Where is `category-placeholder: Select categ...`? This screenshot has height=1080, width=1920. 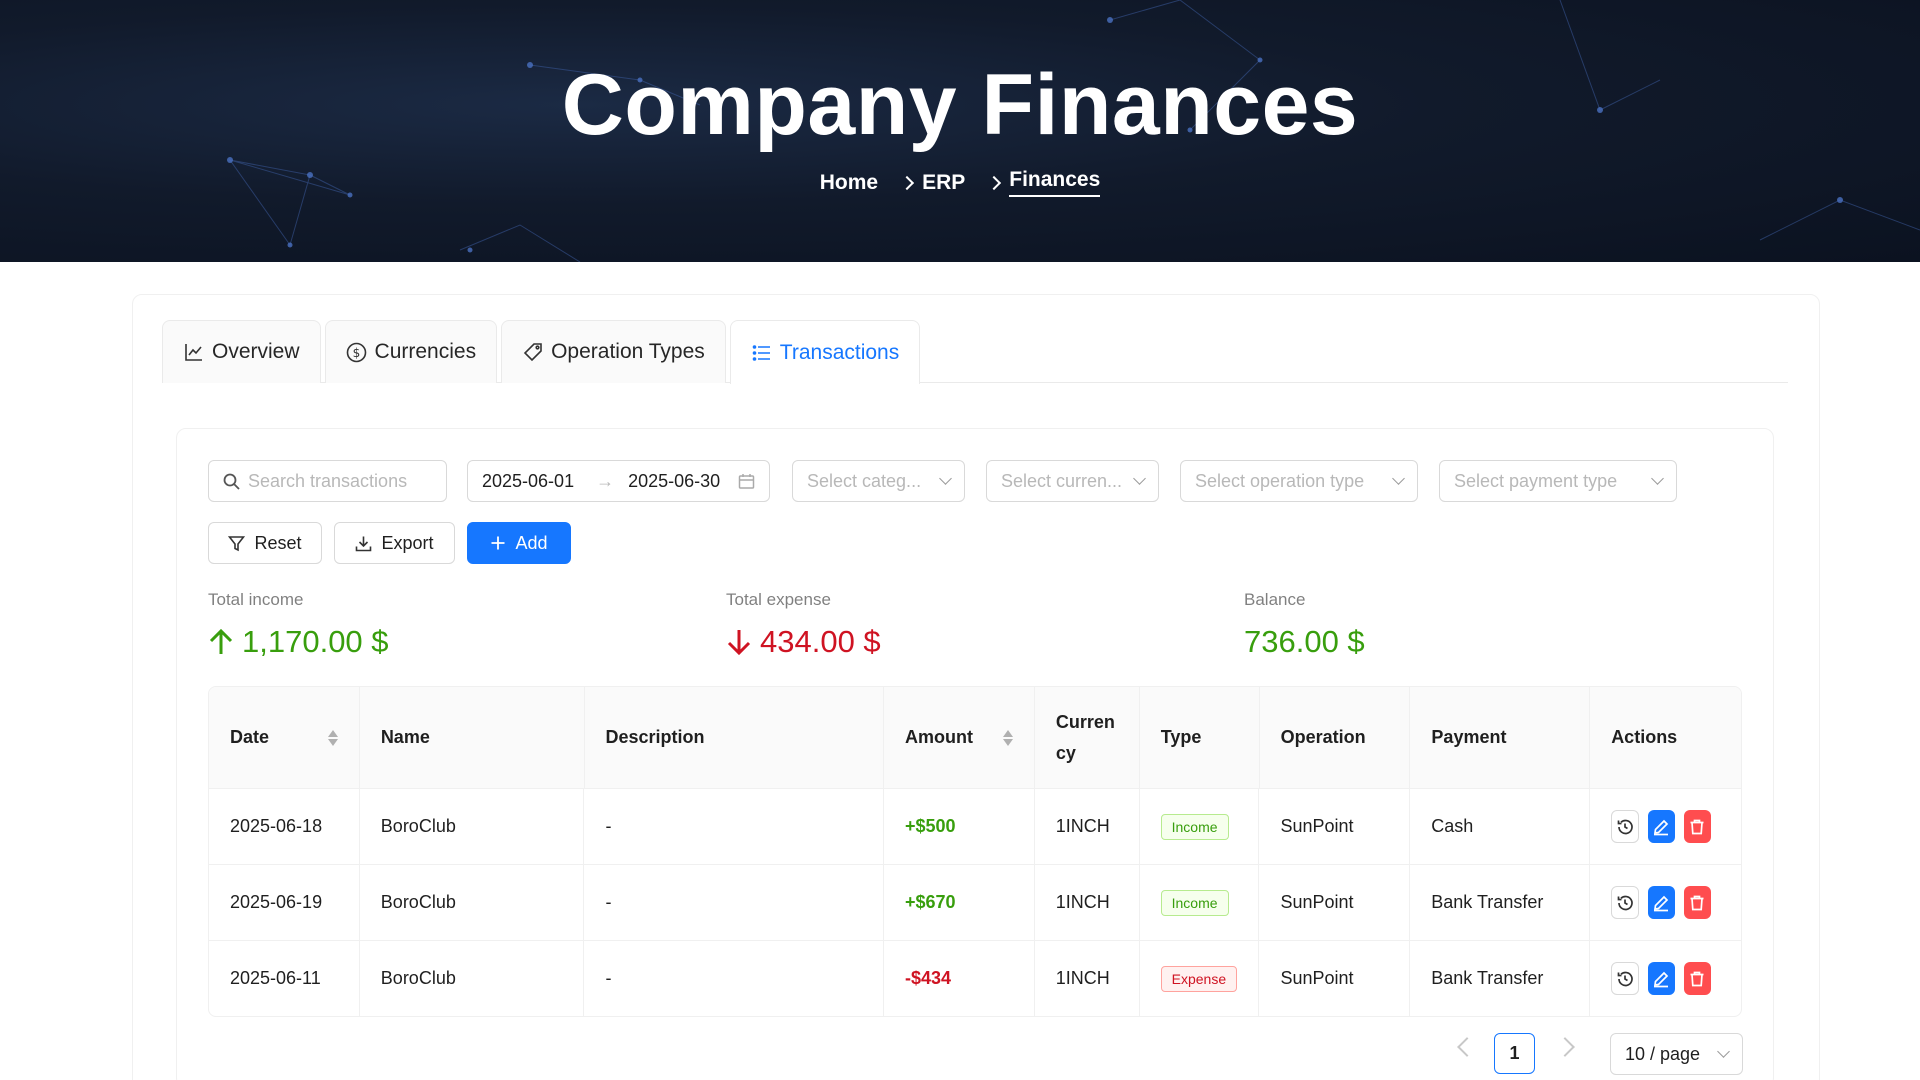
category-placeholder: Select categ... is located at coordinates (864, 480).